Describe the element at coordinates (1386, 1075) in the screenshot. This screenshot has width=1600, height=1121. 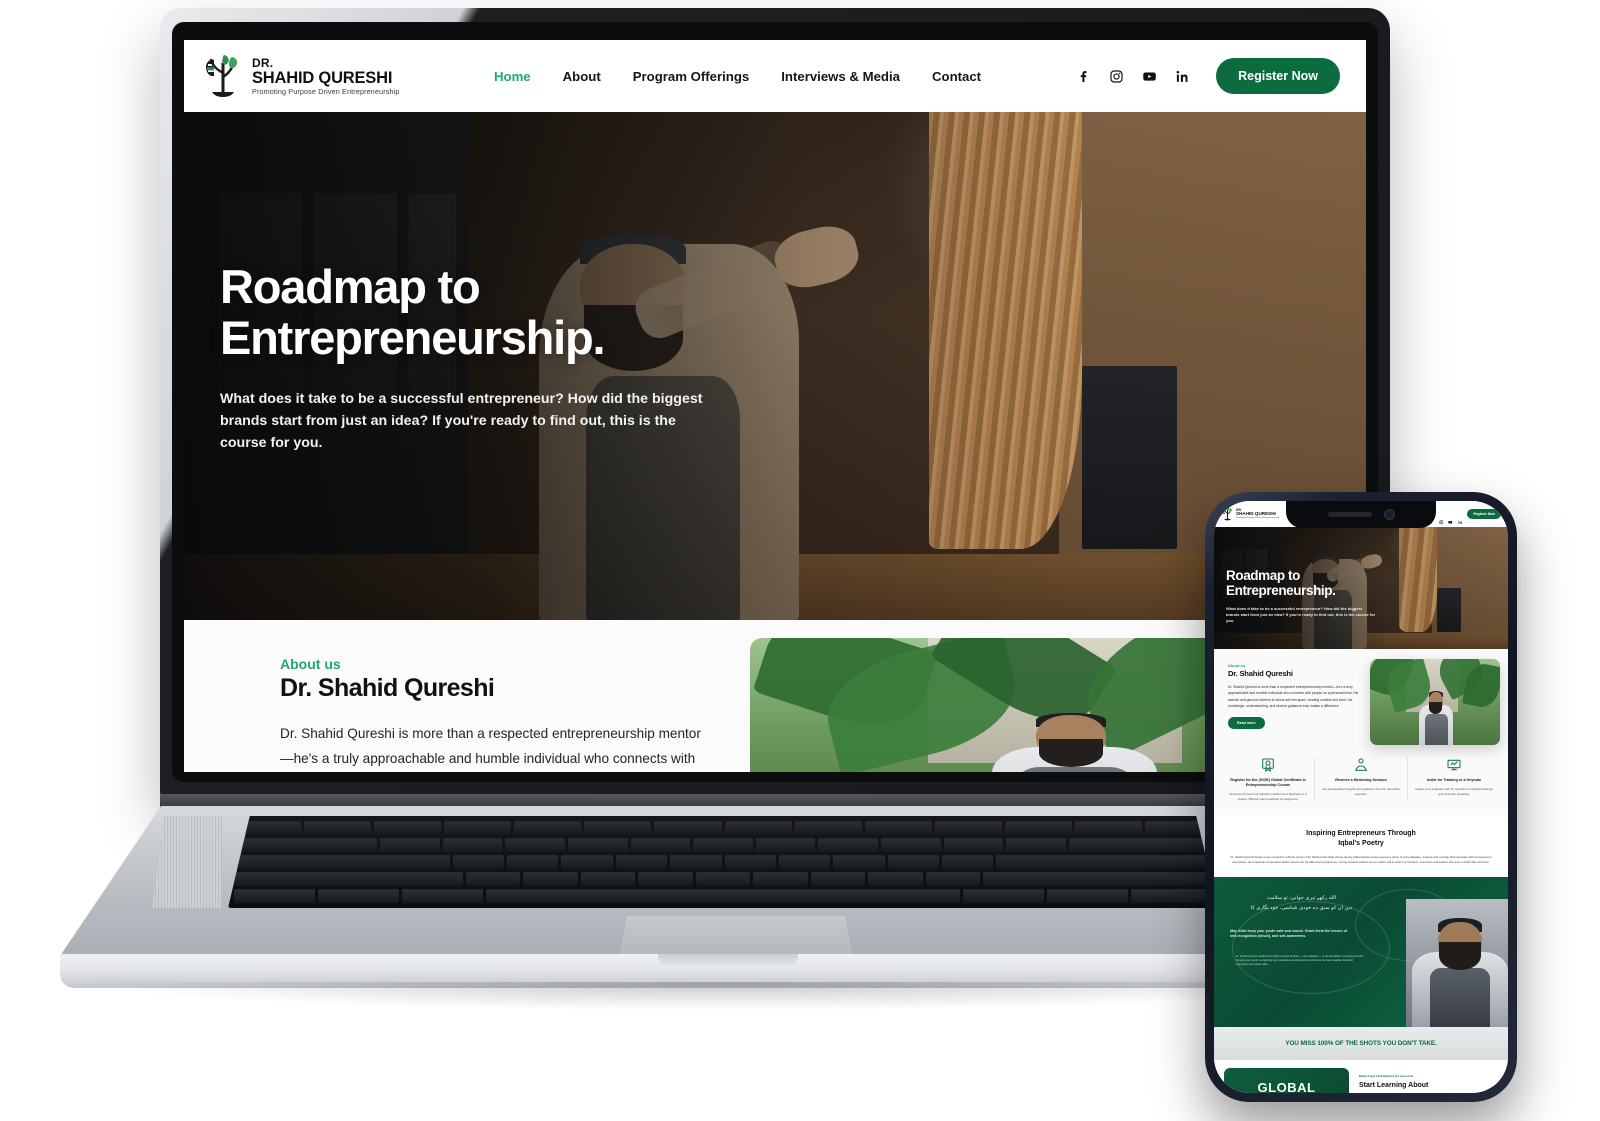
I see `global-section-kicker: Batch 3 and 4 Enrollments are open now` at that location.